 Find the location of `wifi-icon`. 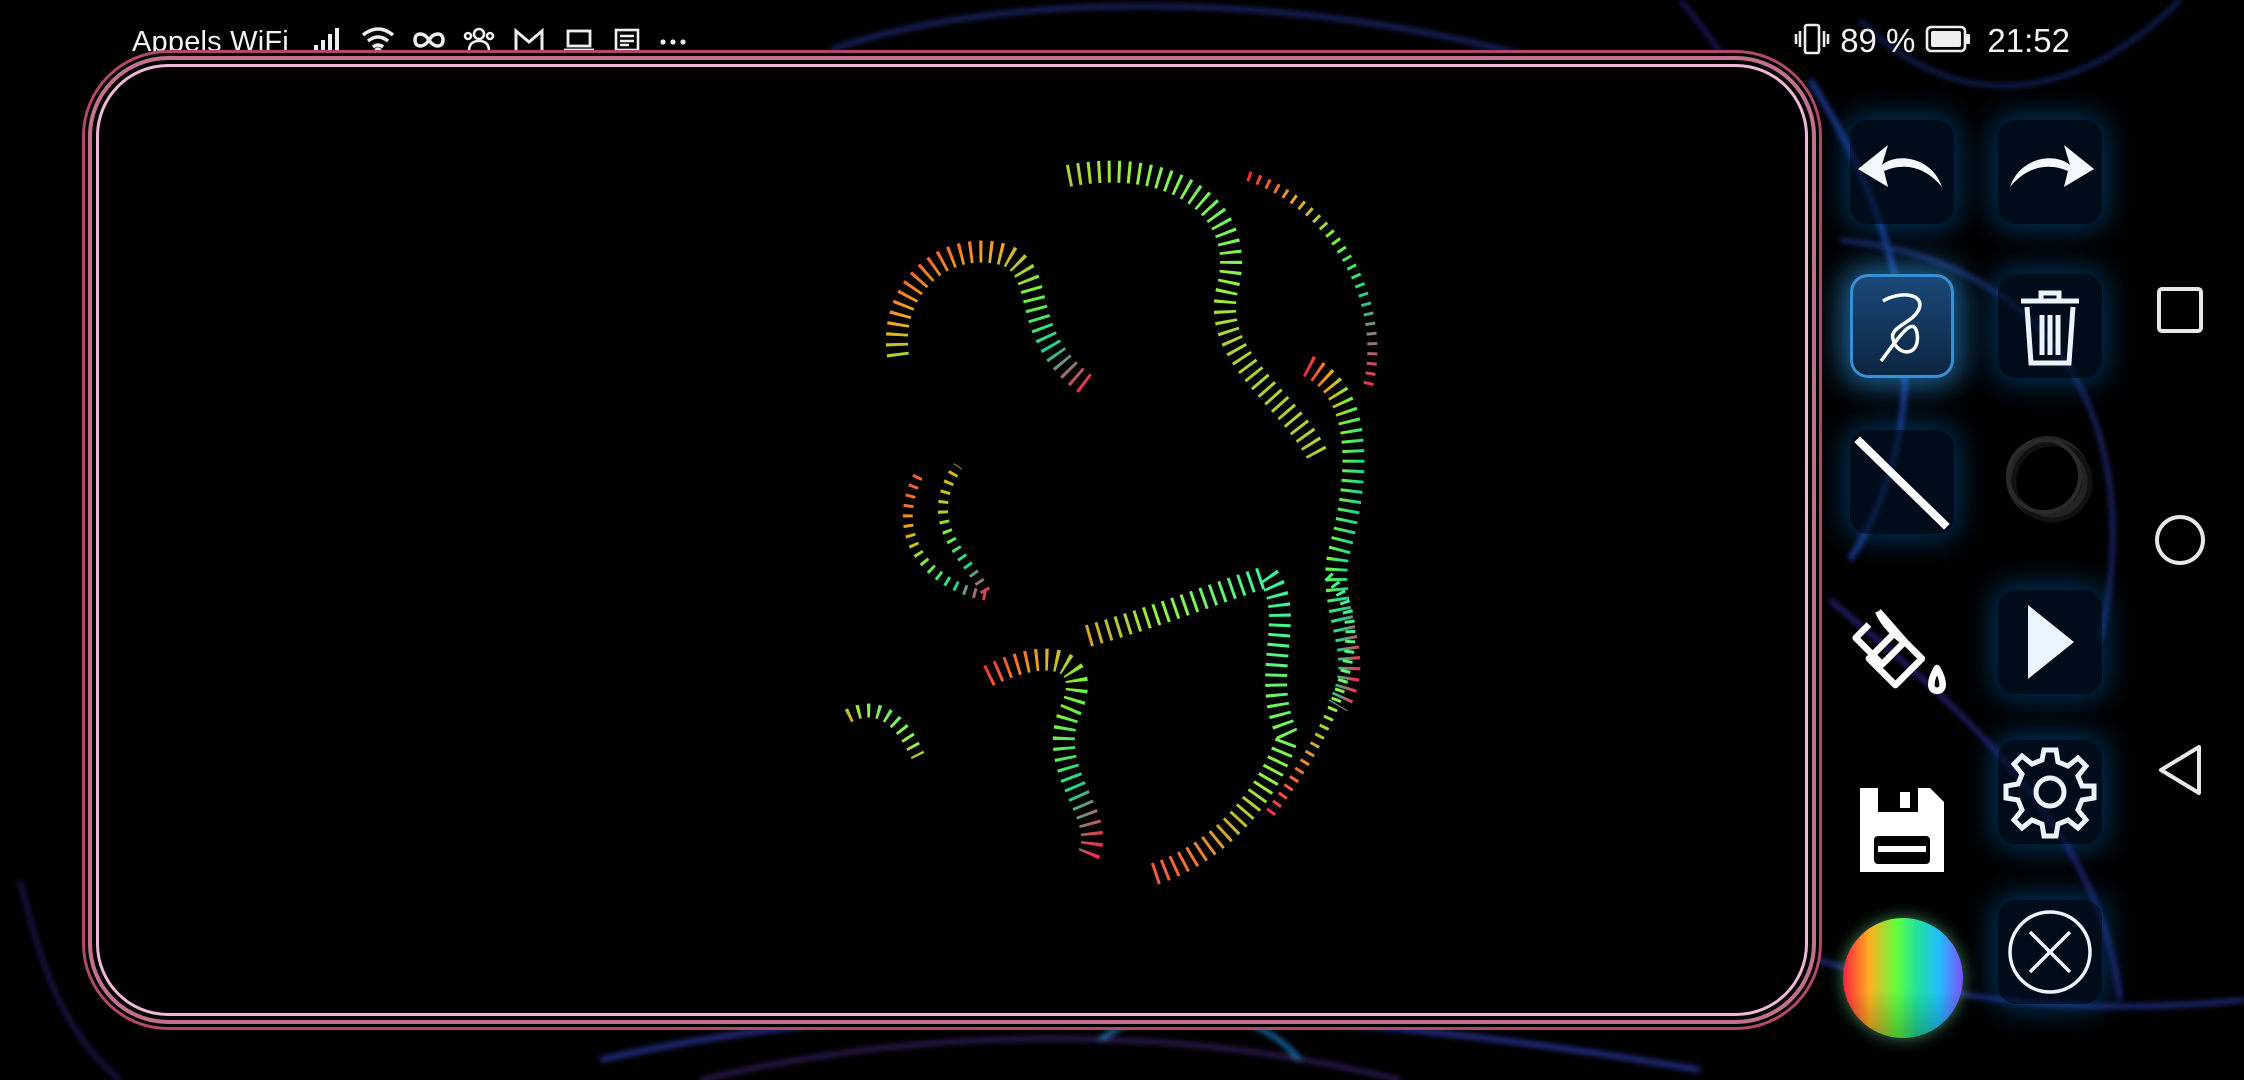

wifi-icon is located at coordinates (378, 42).